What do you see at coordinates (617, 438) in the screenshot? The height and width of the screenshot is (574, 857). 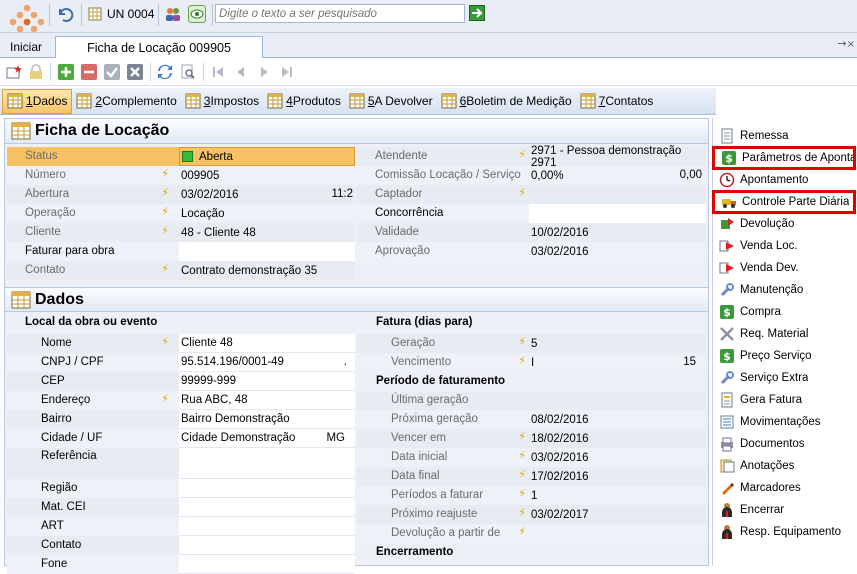 I see `field-value: 18/02/2016` at bounding box center [617, 438].